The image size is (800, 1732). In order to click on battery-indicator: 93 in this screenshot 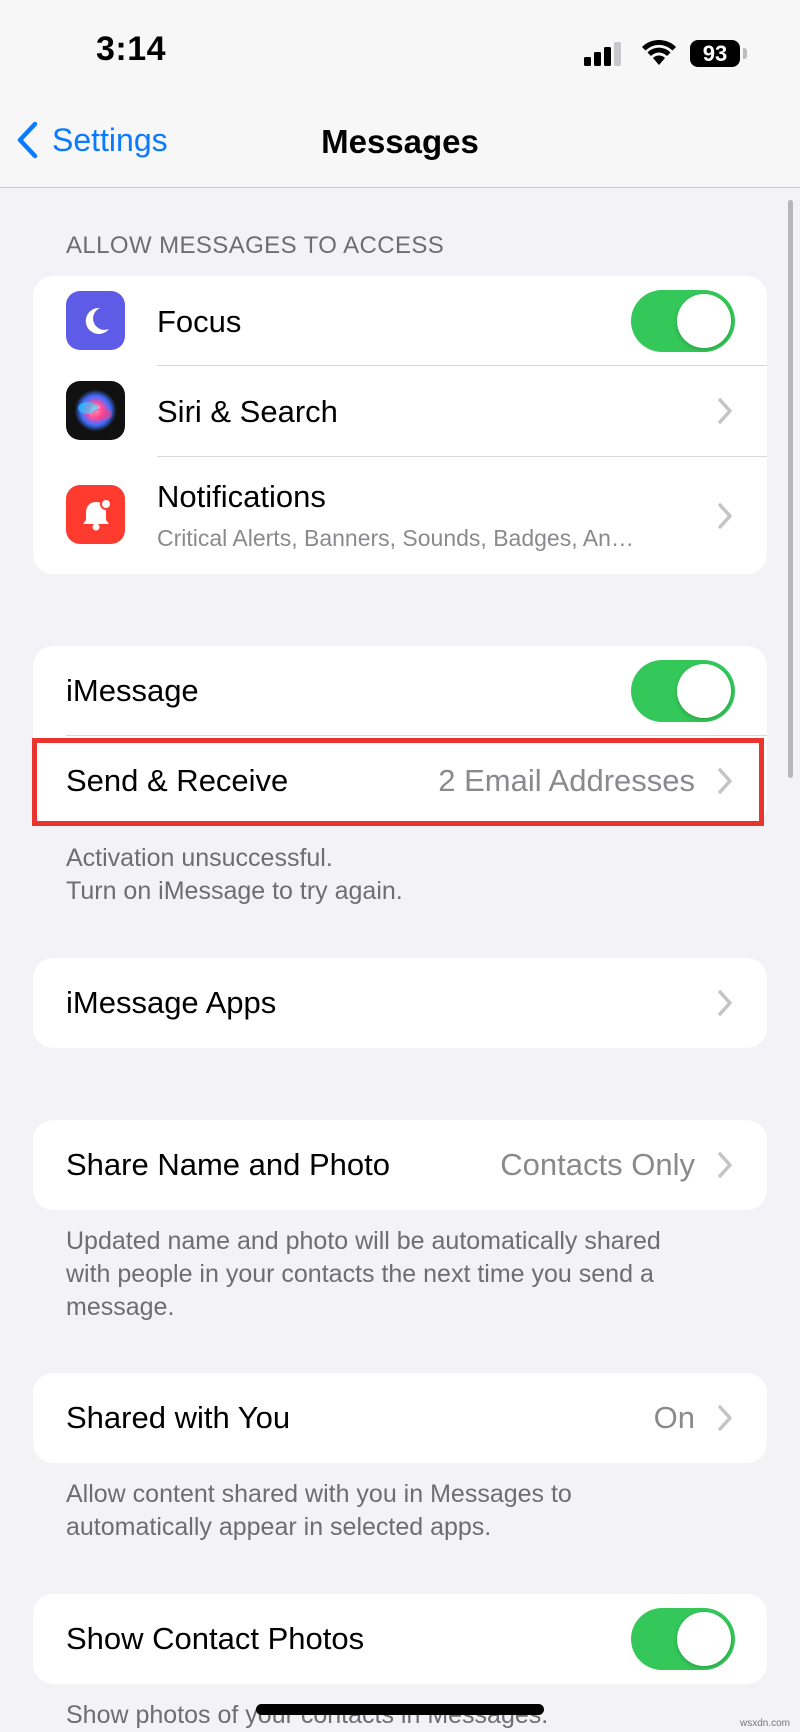, I will do `click(715, 53)`.